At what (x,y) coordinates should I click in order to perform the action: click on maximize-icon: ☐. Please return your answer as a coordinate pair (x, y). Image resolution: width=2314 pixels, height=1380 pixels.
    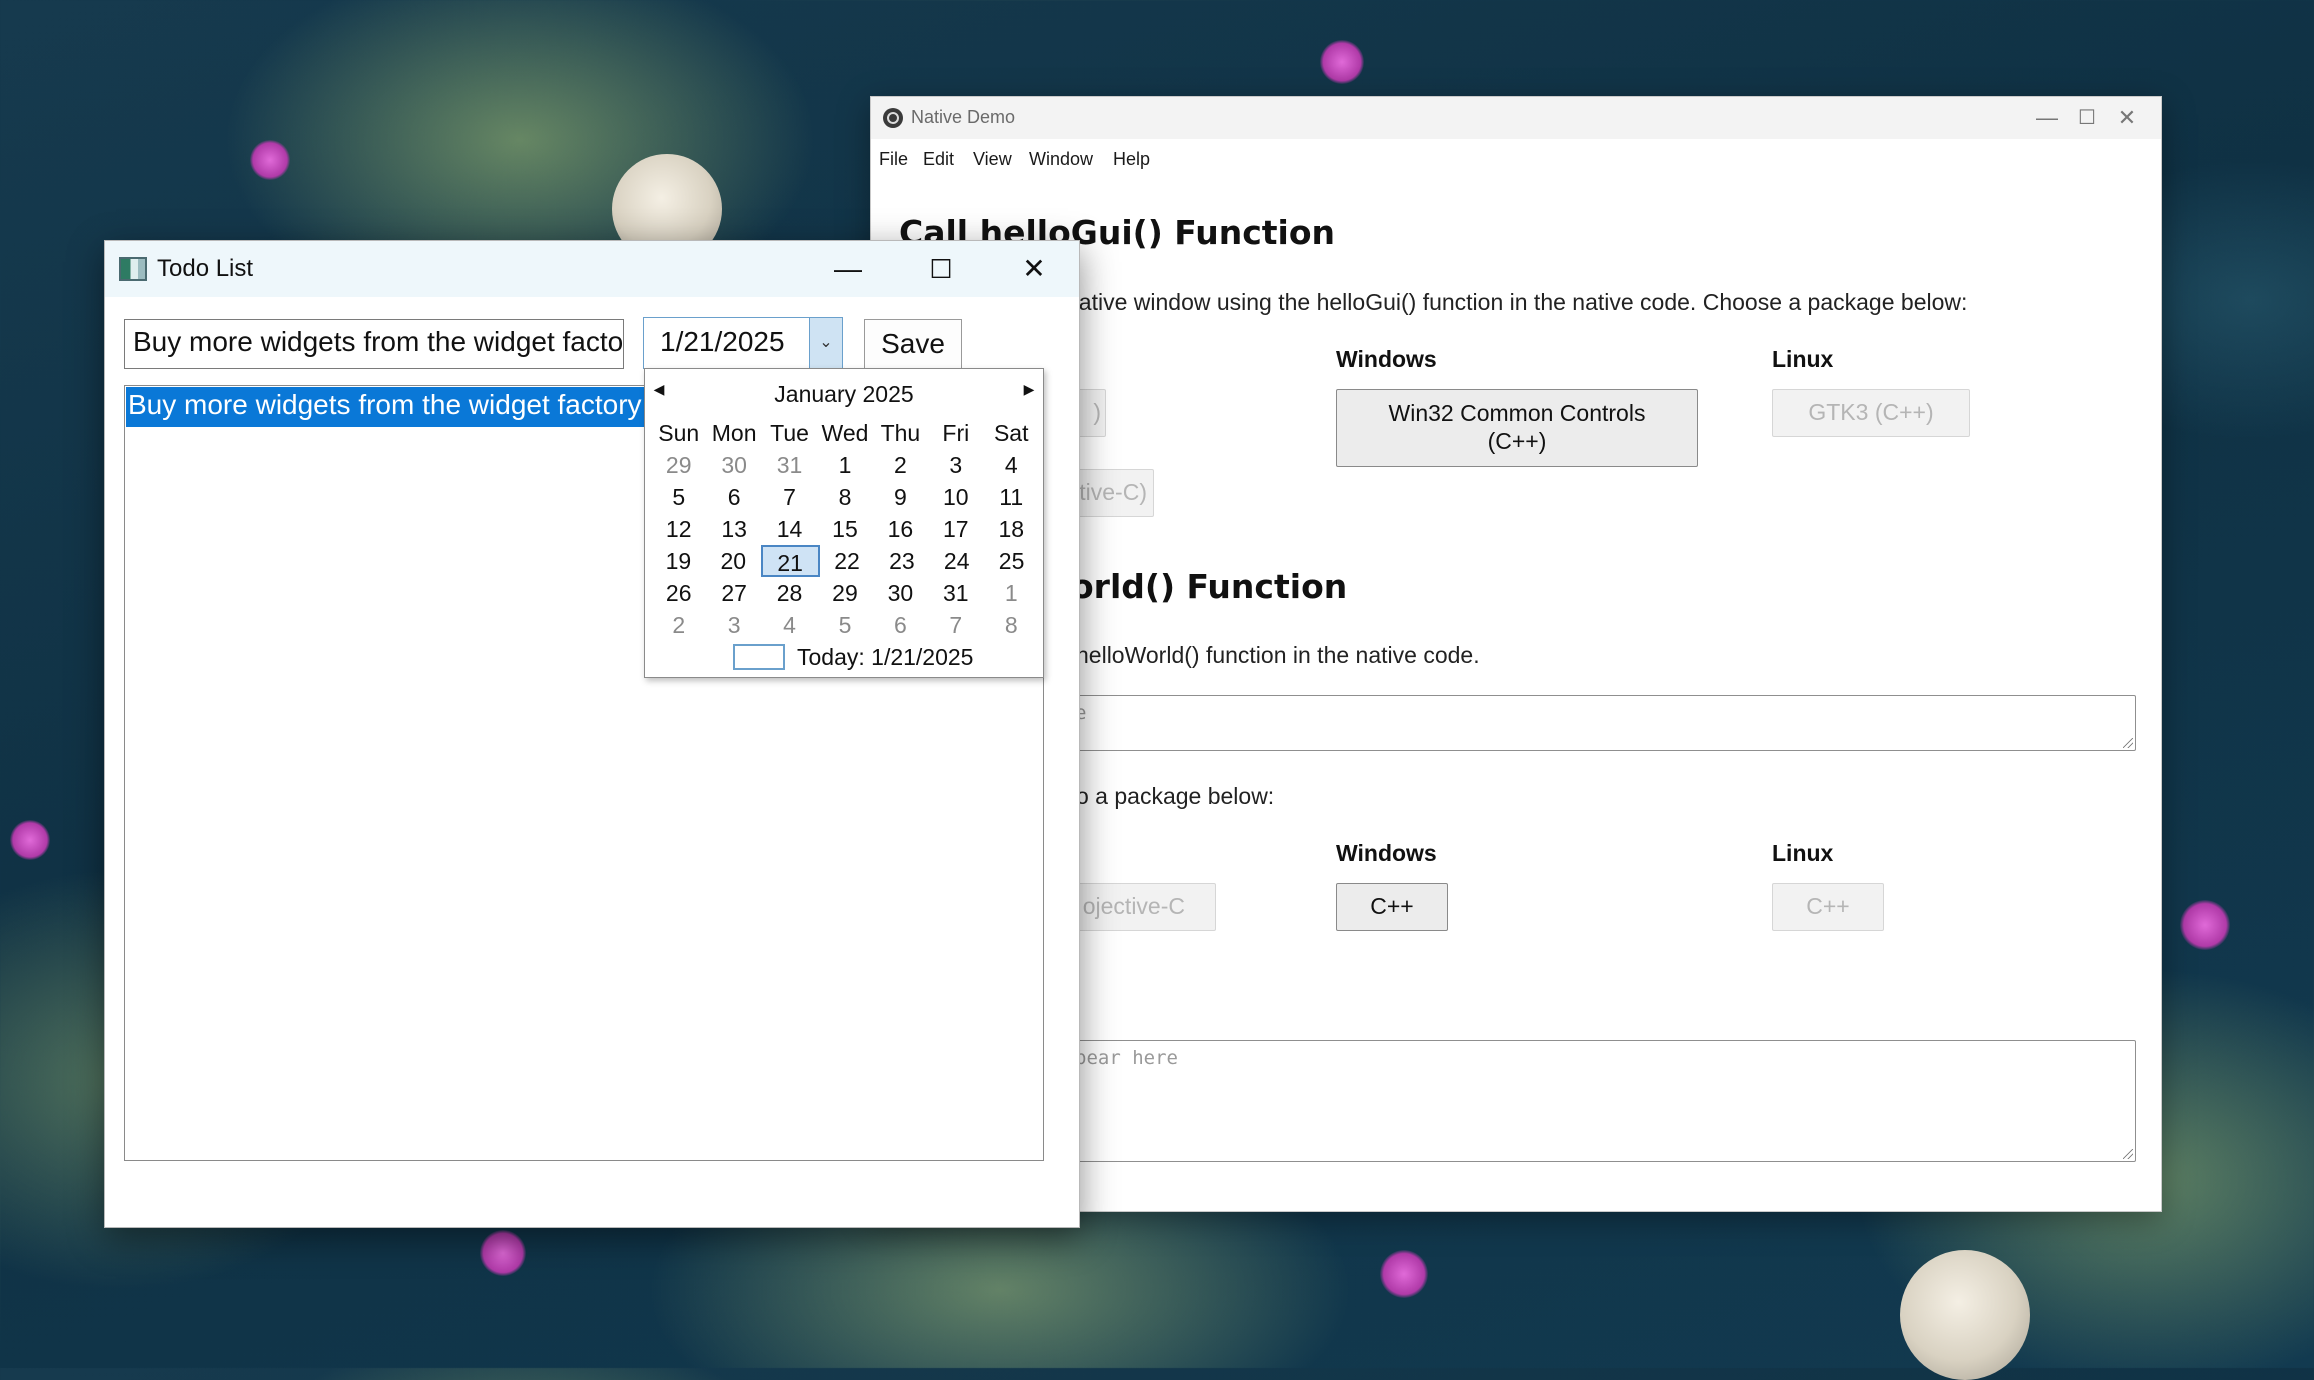
    Looking at the image, I should click on (941, 269).